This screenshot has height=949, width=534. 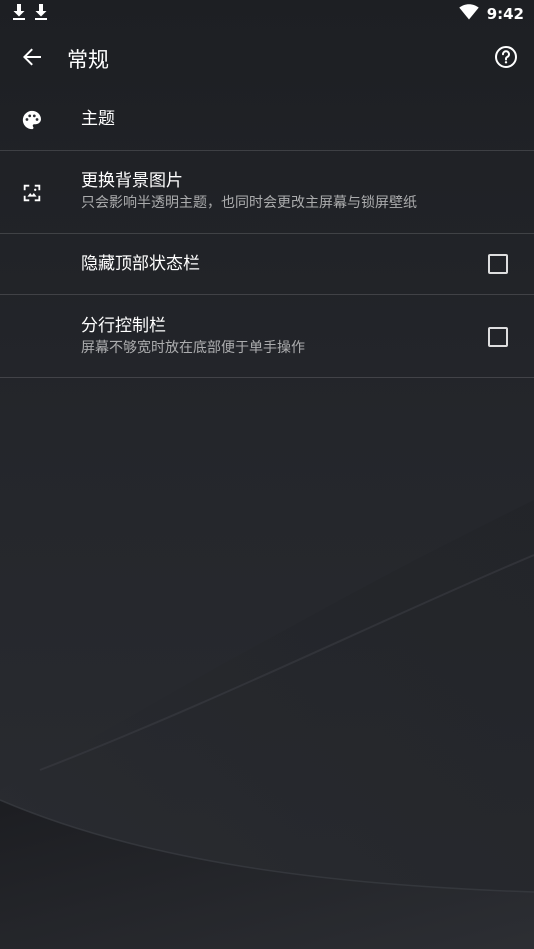 I want to click on hide-statusbar-checkbox, so click(x=498, y=264).